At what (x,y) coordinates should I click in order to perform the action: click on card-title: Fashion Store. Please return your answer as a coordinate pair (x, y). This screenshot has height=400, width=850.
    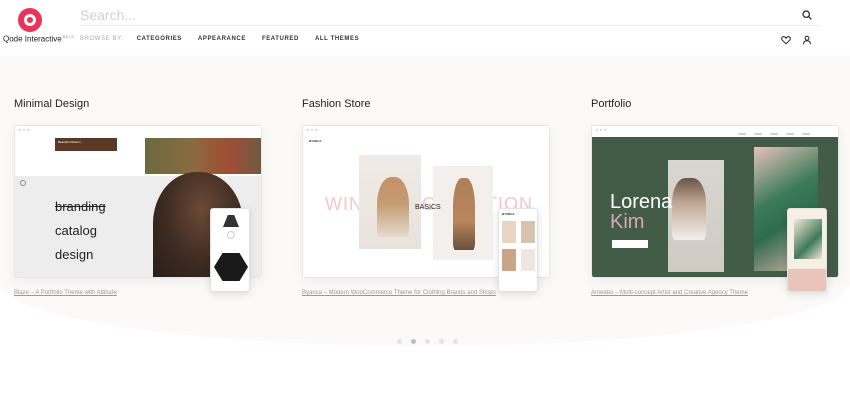
    Looking at the image, I should click on (336, 104).